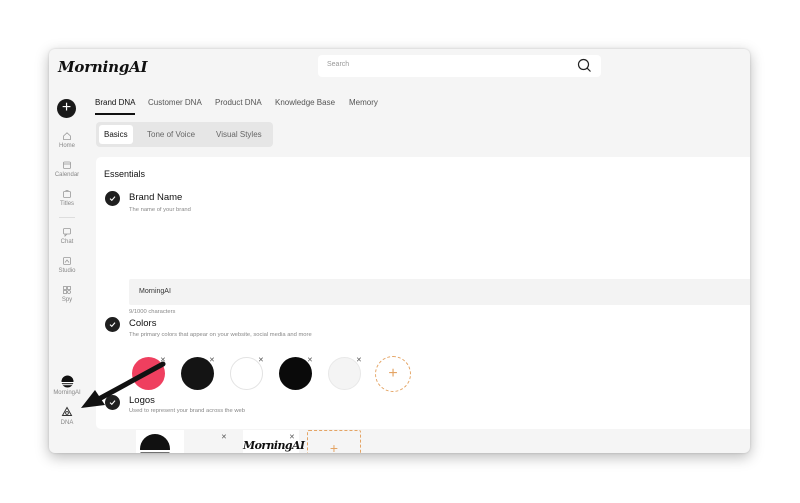  Describe the element at coordinates (459, 66) in the screenshot. I see `search-input: Search` at that location.